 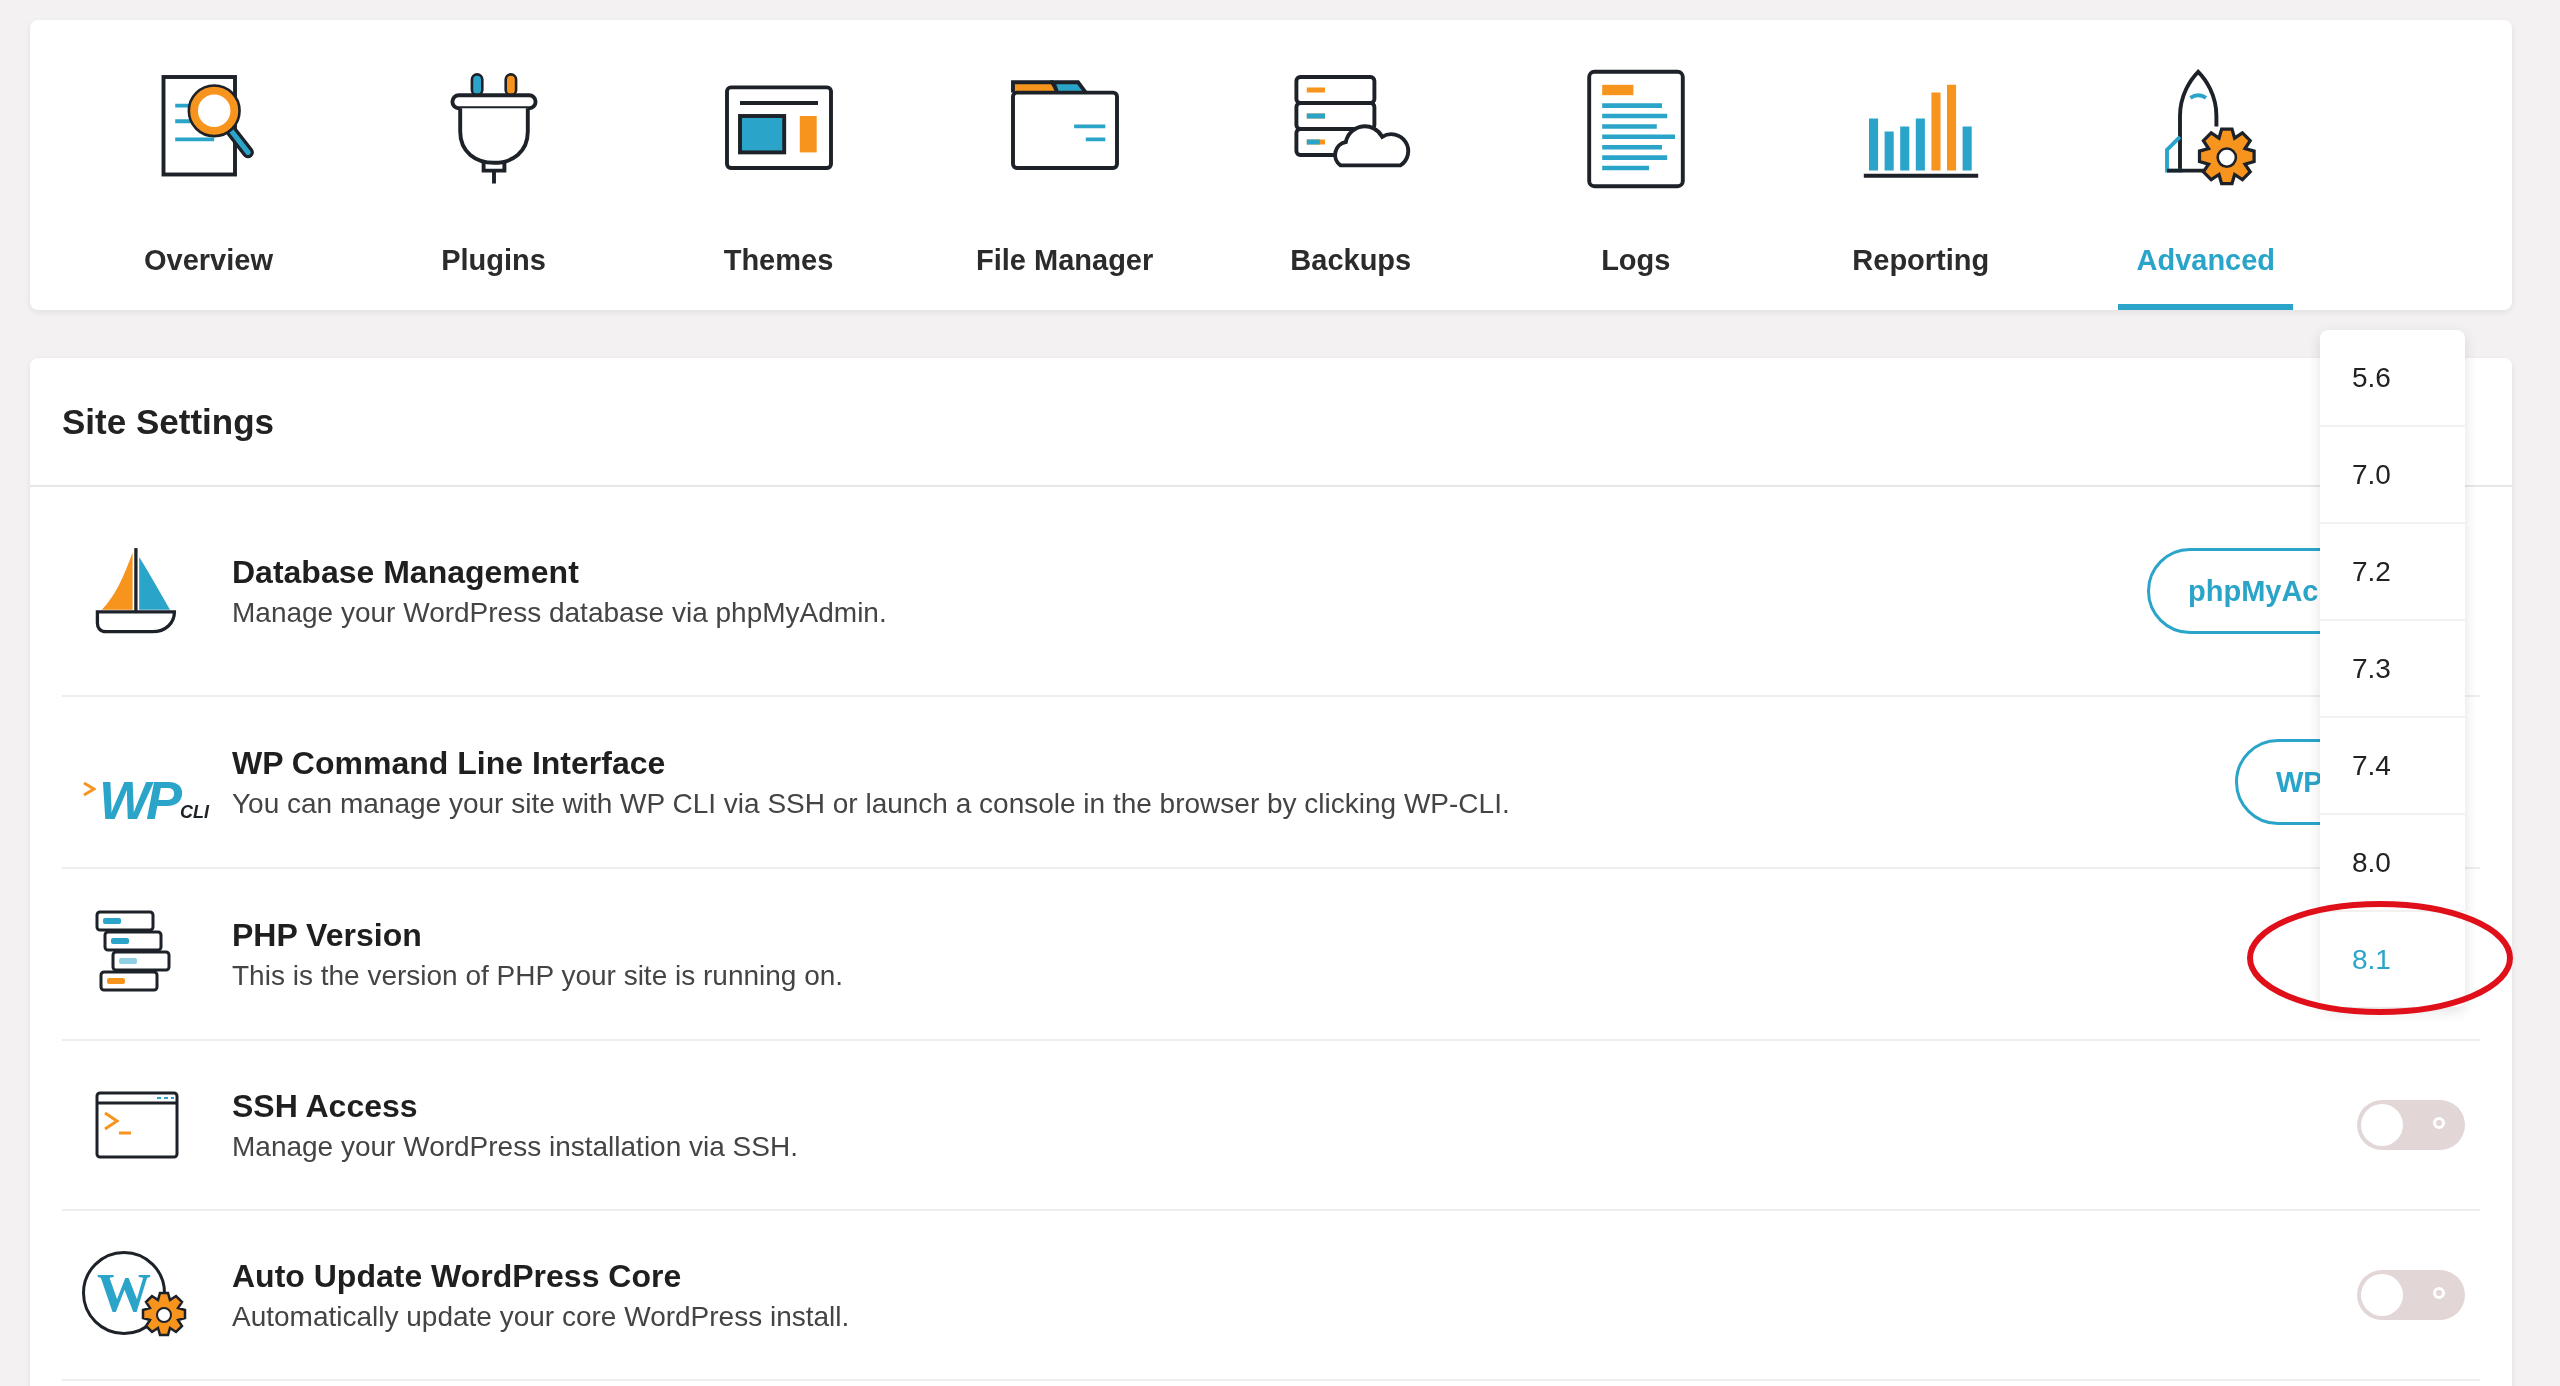 I want to click on nav-tab: File Manager, so click(x=1065, y=165).